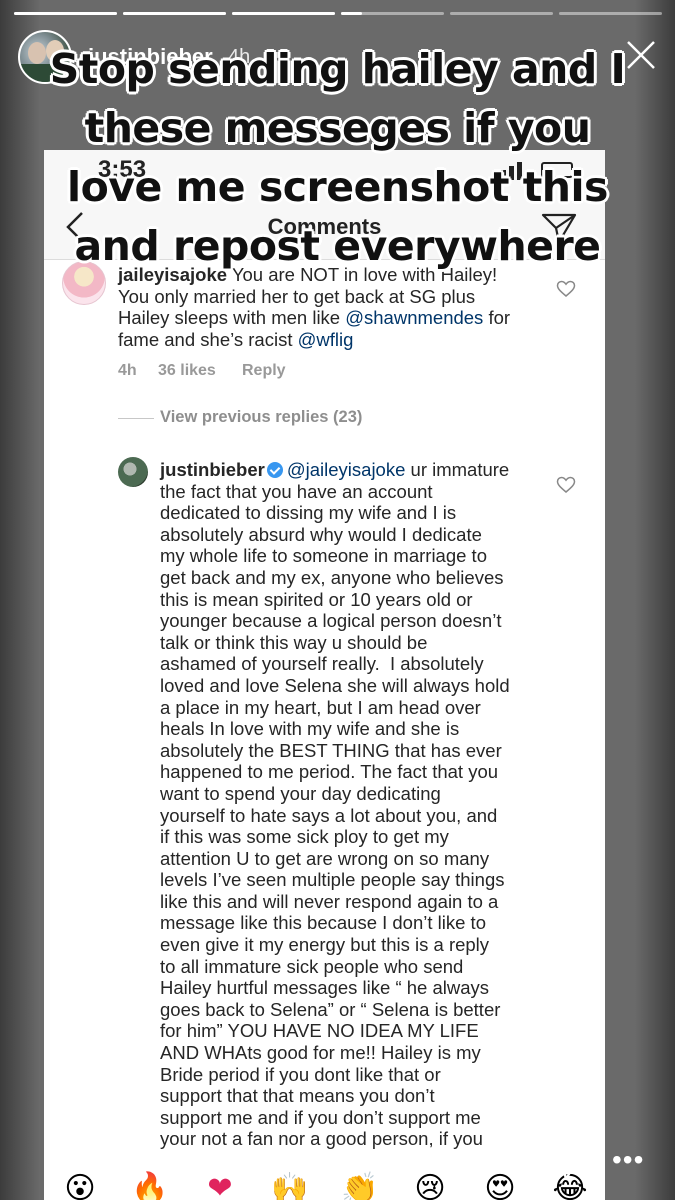 The height and width of the screenshot is (1200, 675). Describe the element at coordinates (136, 418) in the screenshot. I see `divider` at that location.